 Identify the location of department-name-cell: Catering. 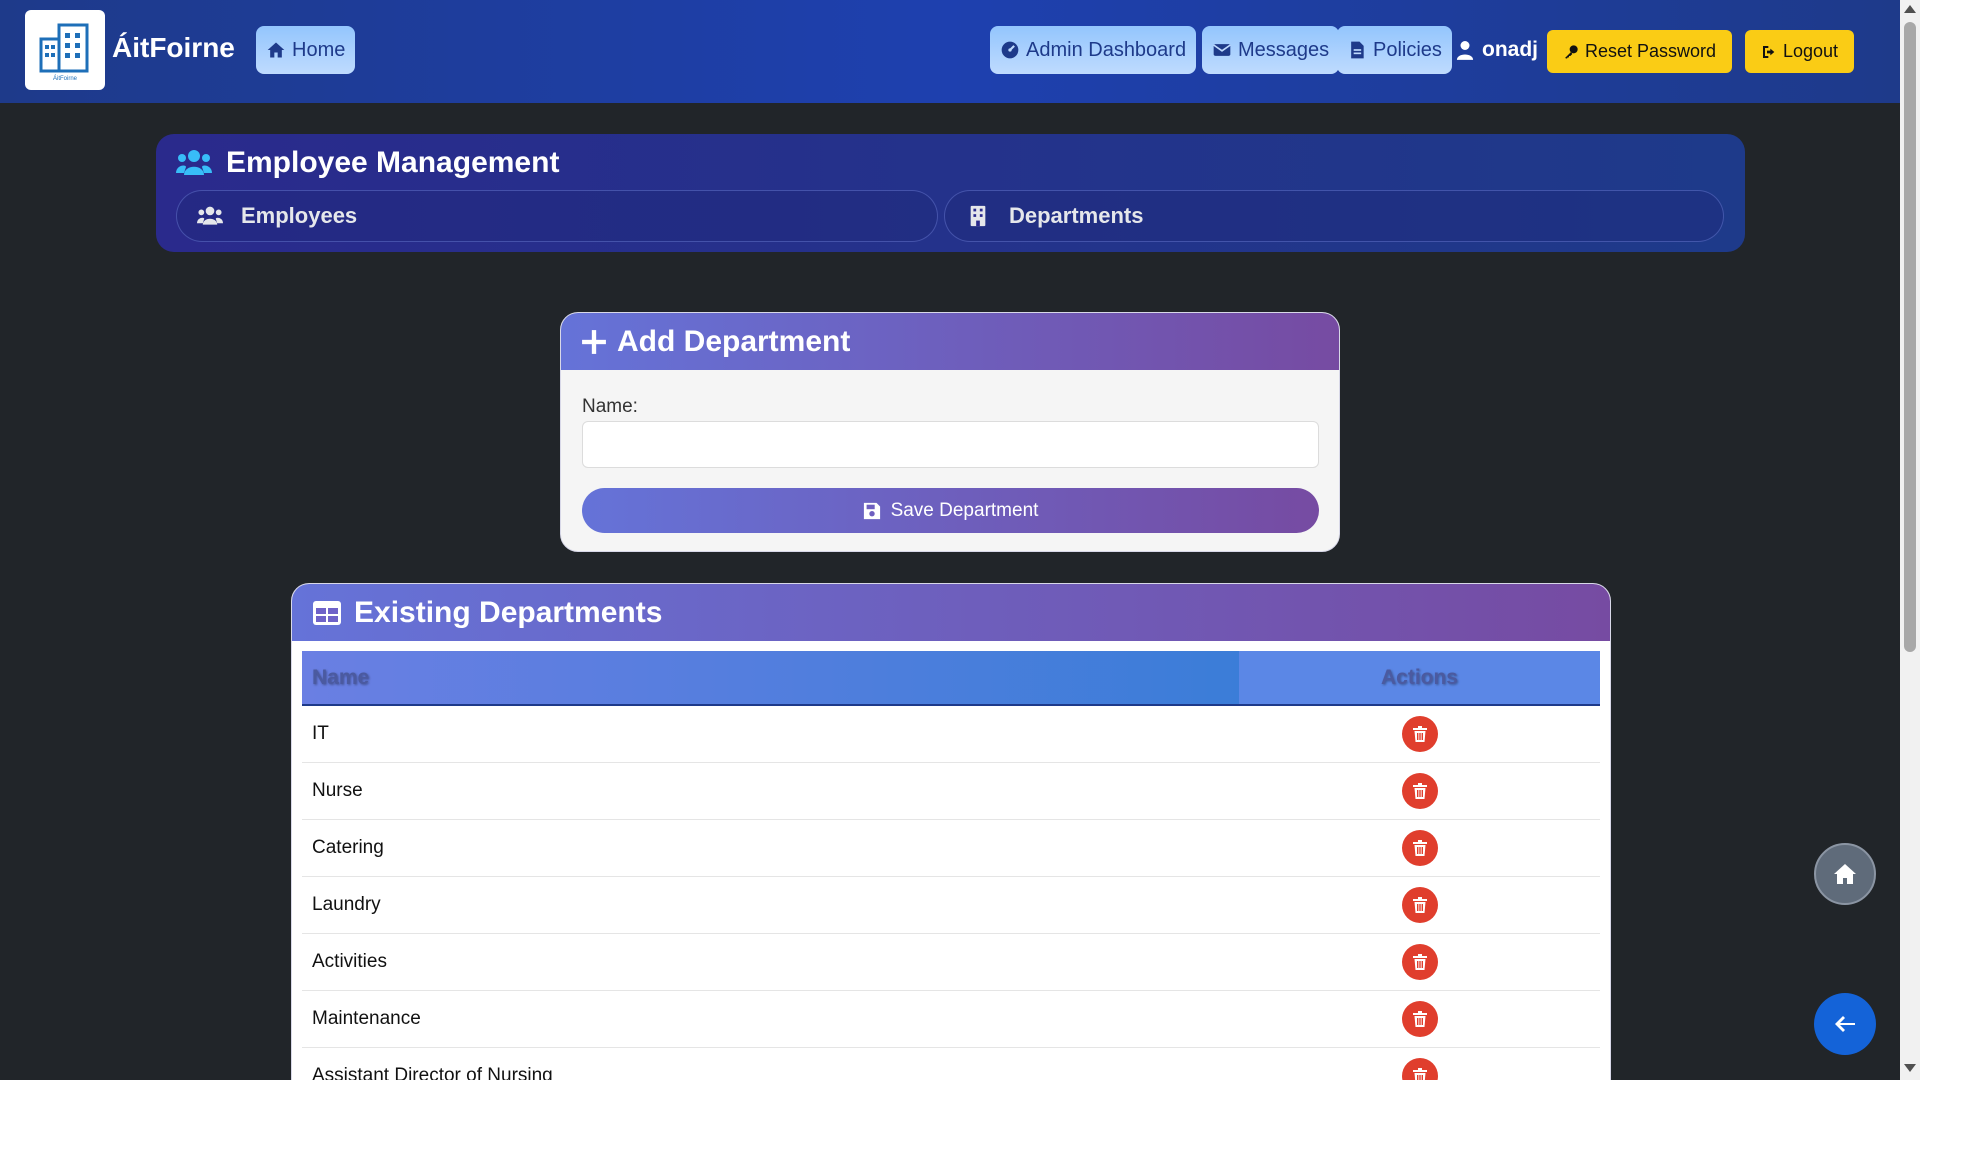
(348, 847).